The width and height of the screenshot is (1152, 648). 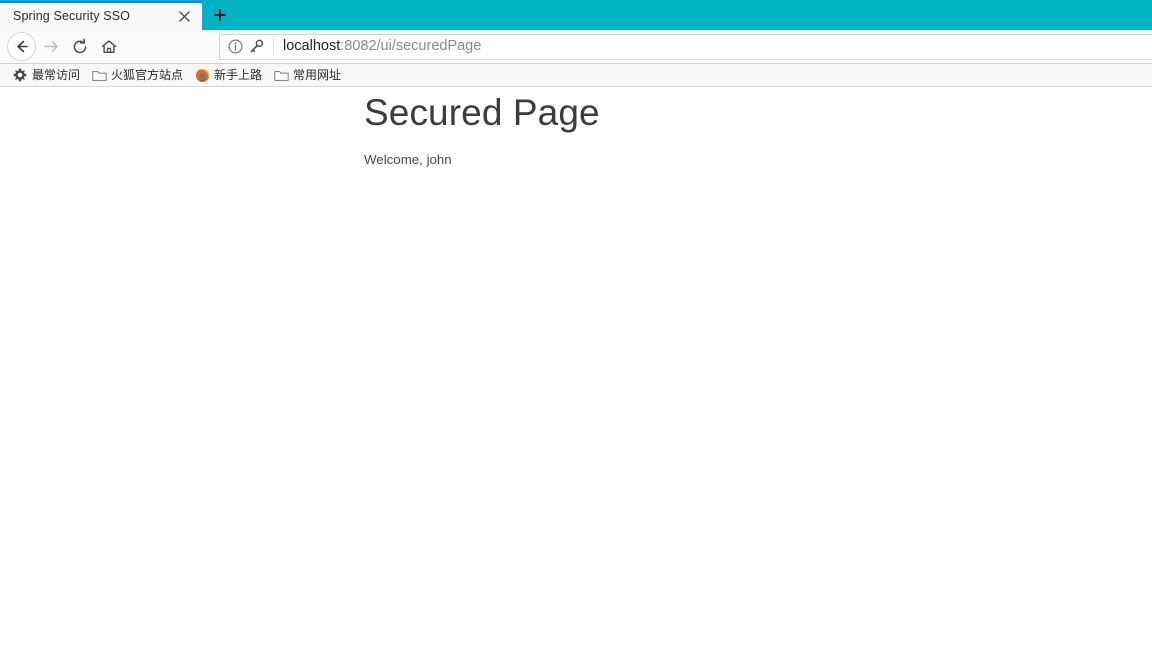 I want to click on back-button, so click(x=21, y=46).